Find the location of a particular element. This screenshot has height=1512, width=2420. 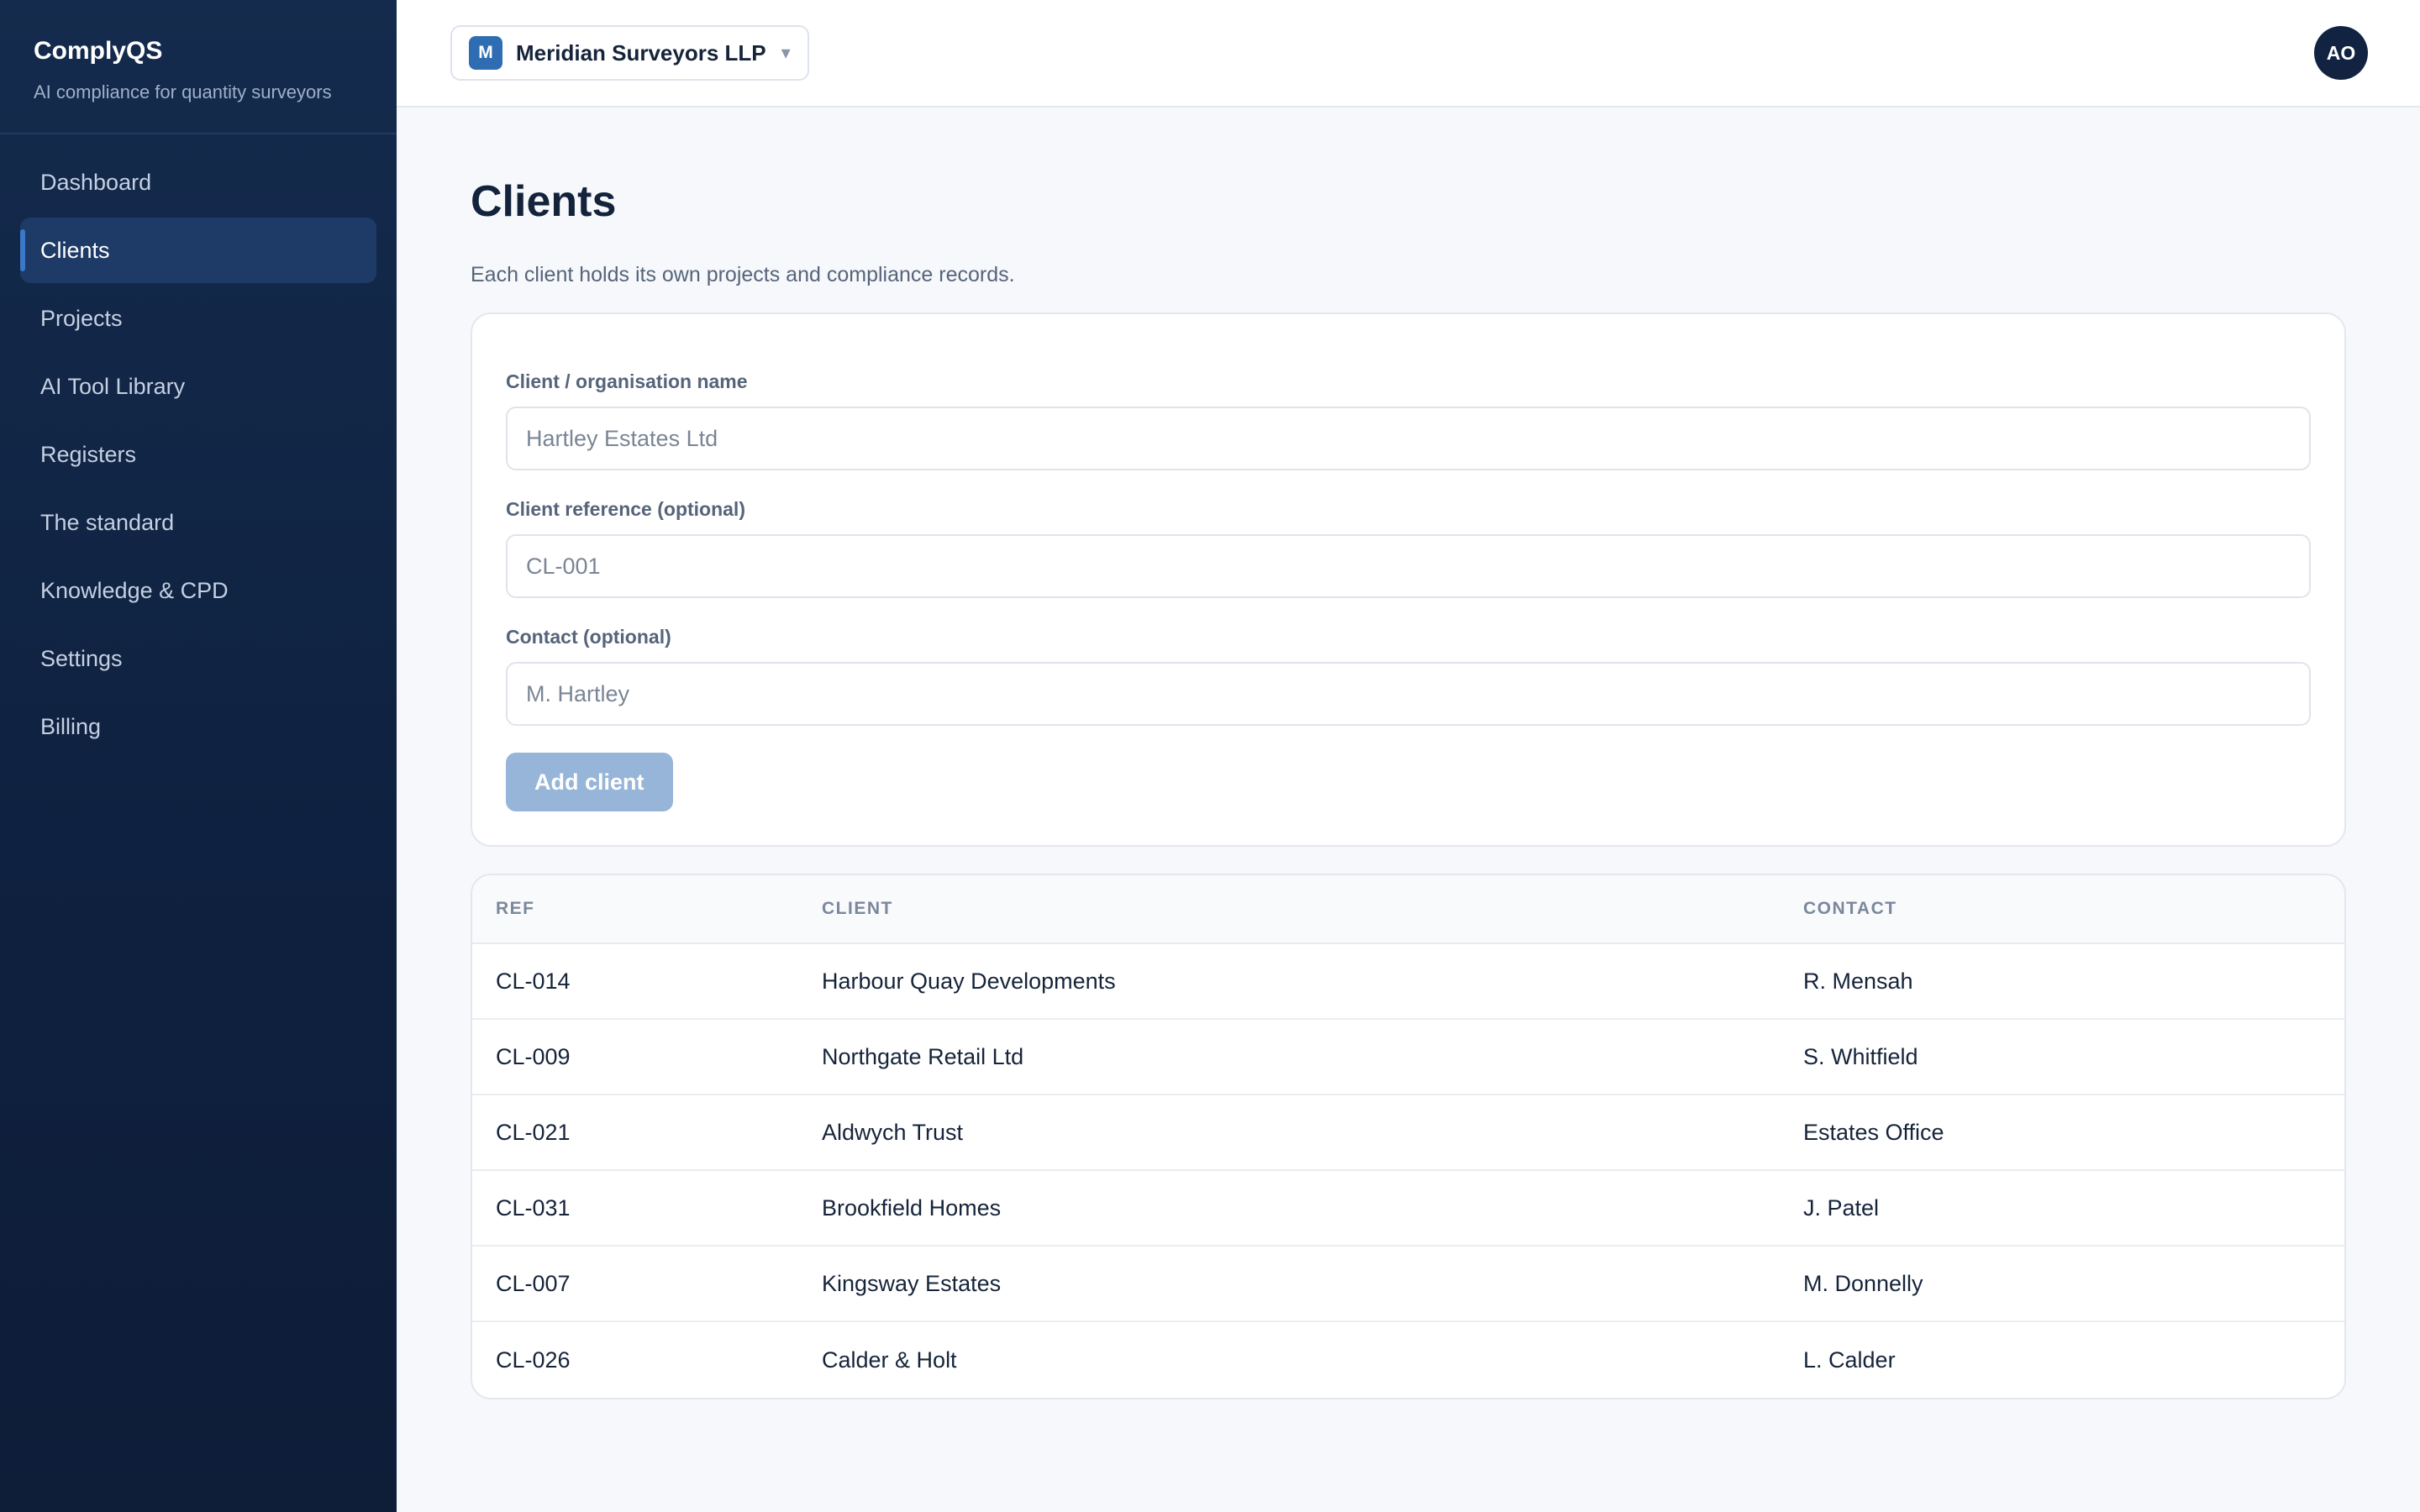

client-name-input is located at coordinates (1408, 438).